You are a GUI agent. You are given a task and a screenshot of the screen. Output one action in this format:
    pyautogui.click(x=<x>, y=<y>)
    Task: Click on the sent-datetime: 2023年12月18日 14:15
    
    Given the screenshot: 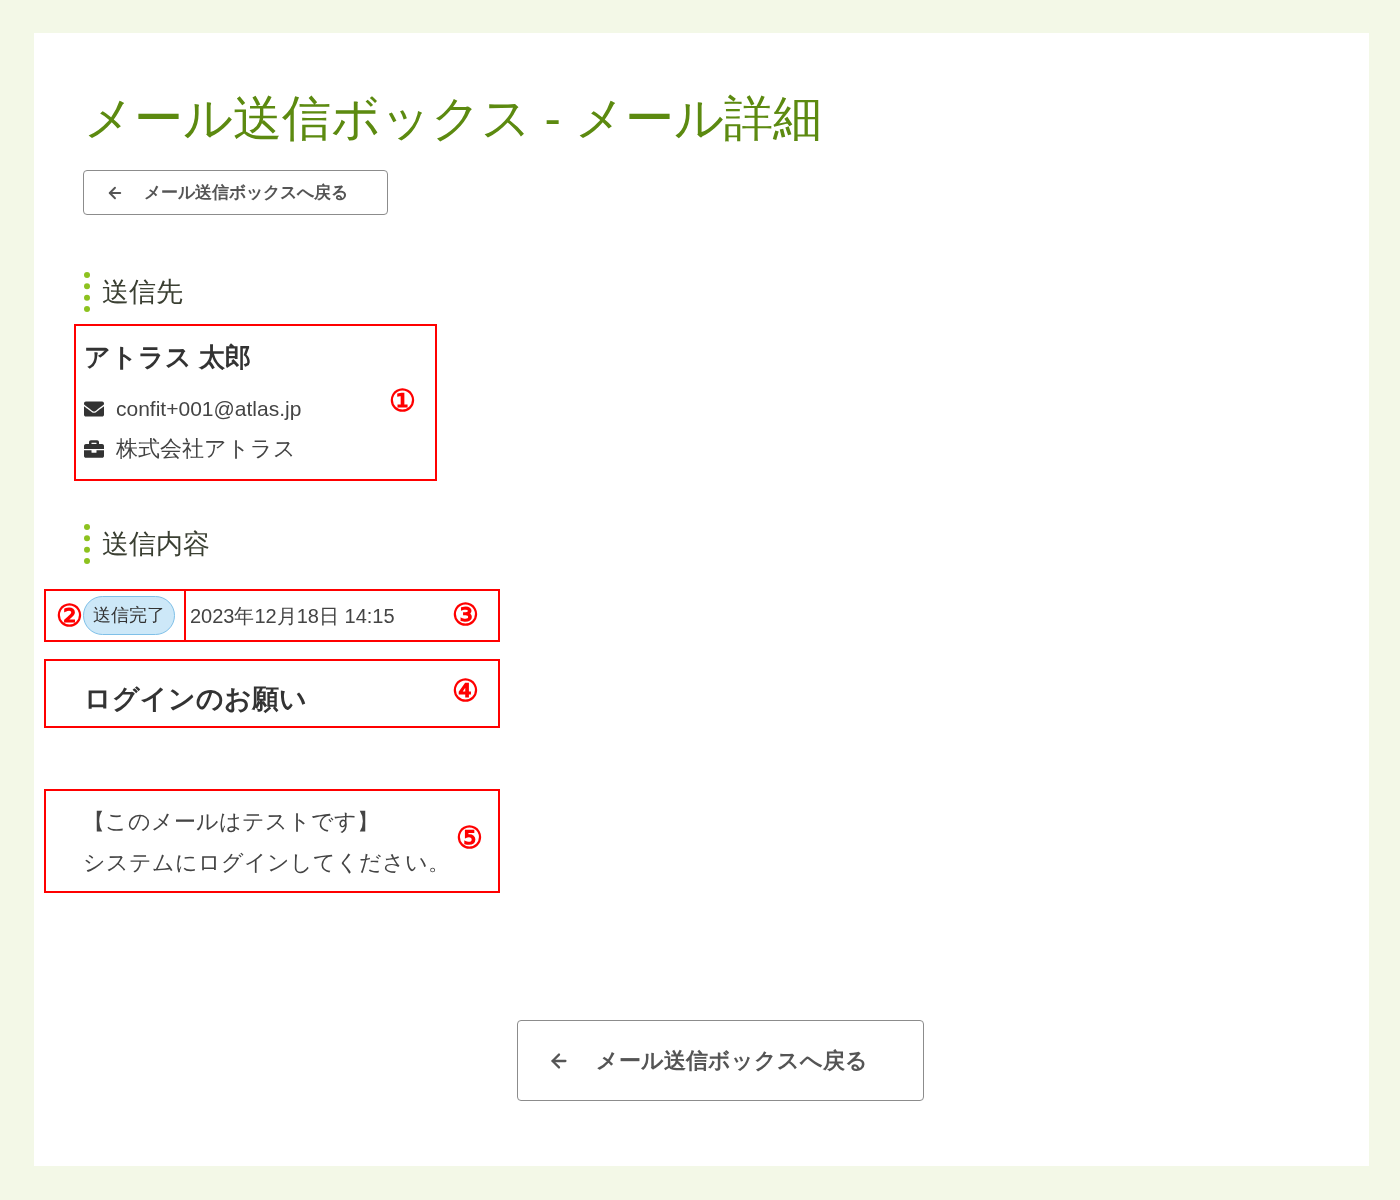 What is the action you would take?
    pyautogui.click(x=292, y=616)
    